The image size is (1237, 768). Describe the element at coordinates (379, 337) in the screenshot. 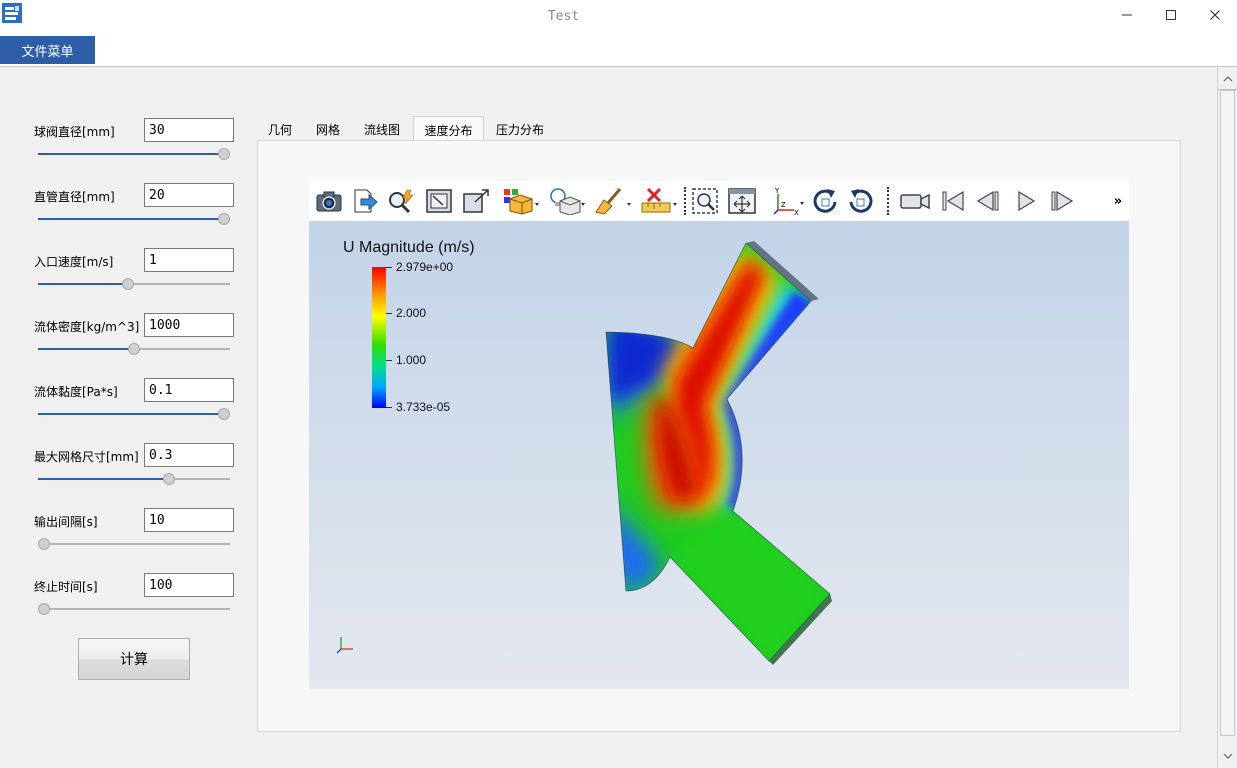

I see `colorbar` at that location.